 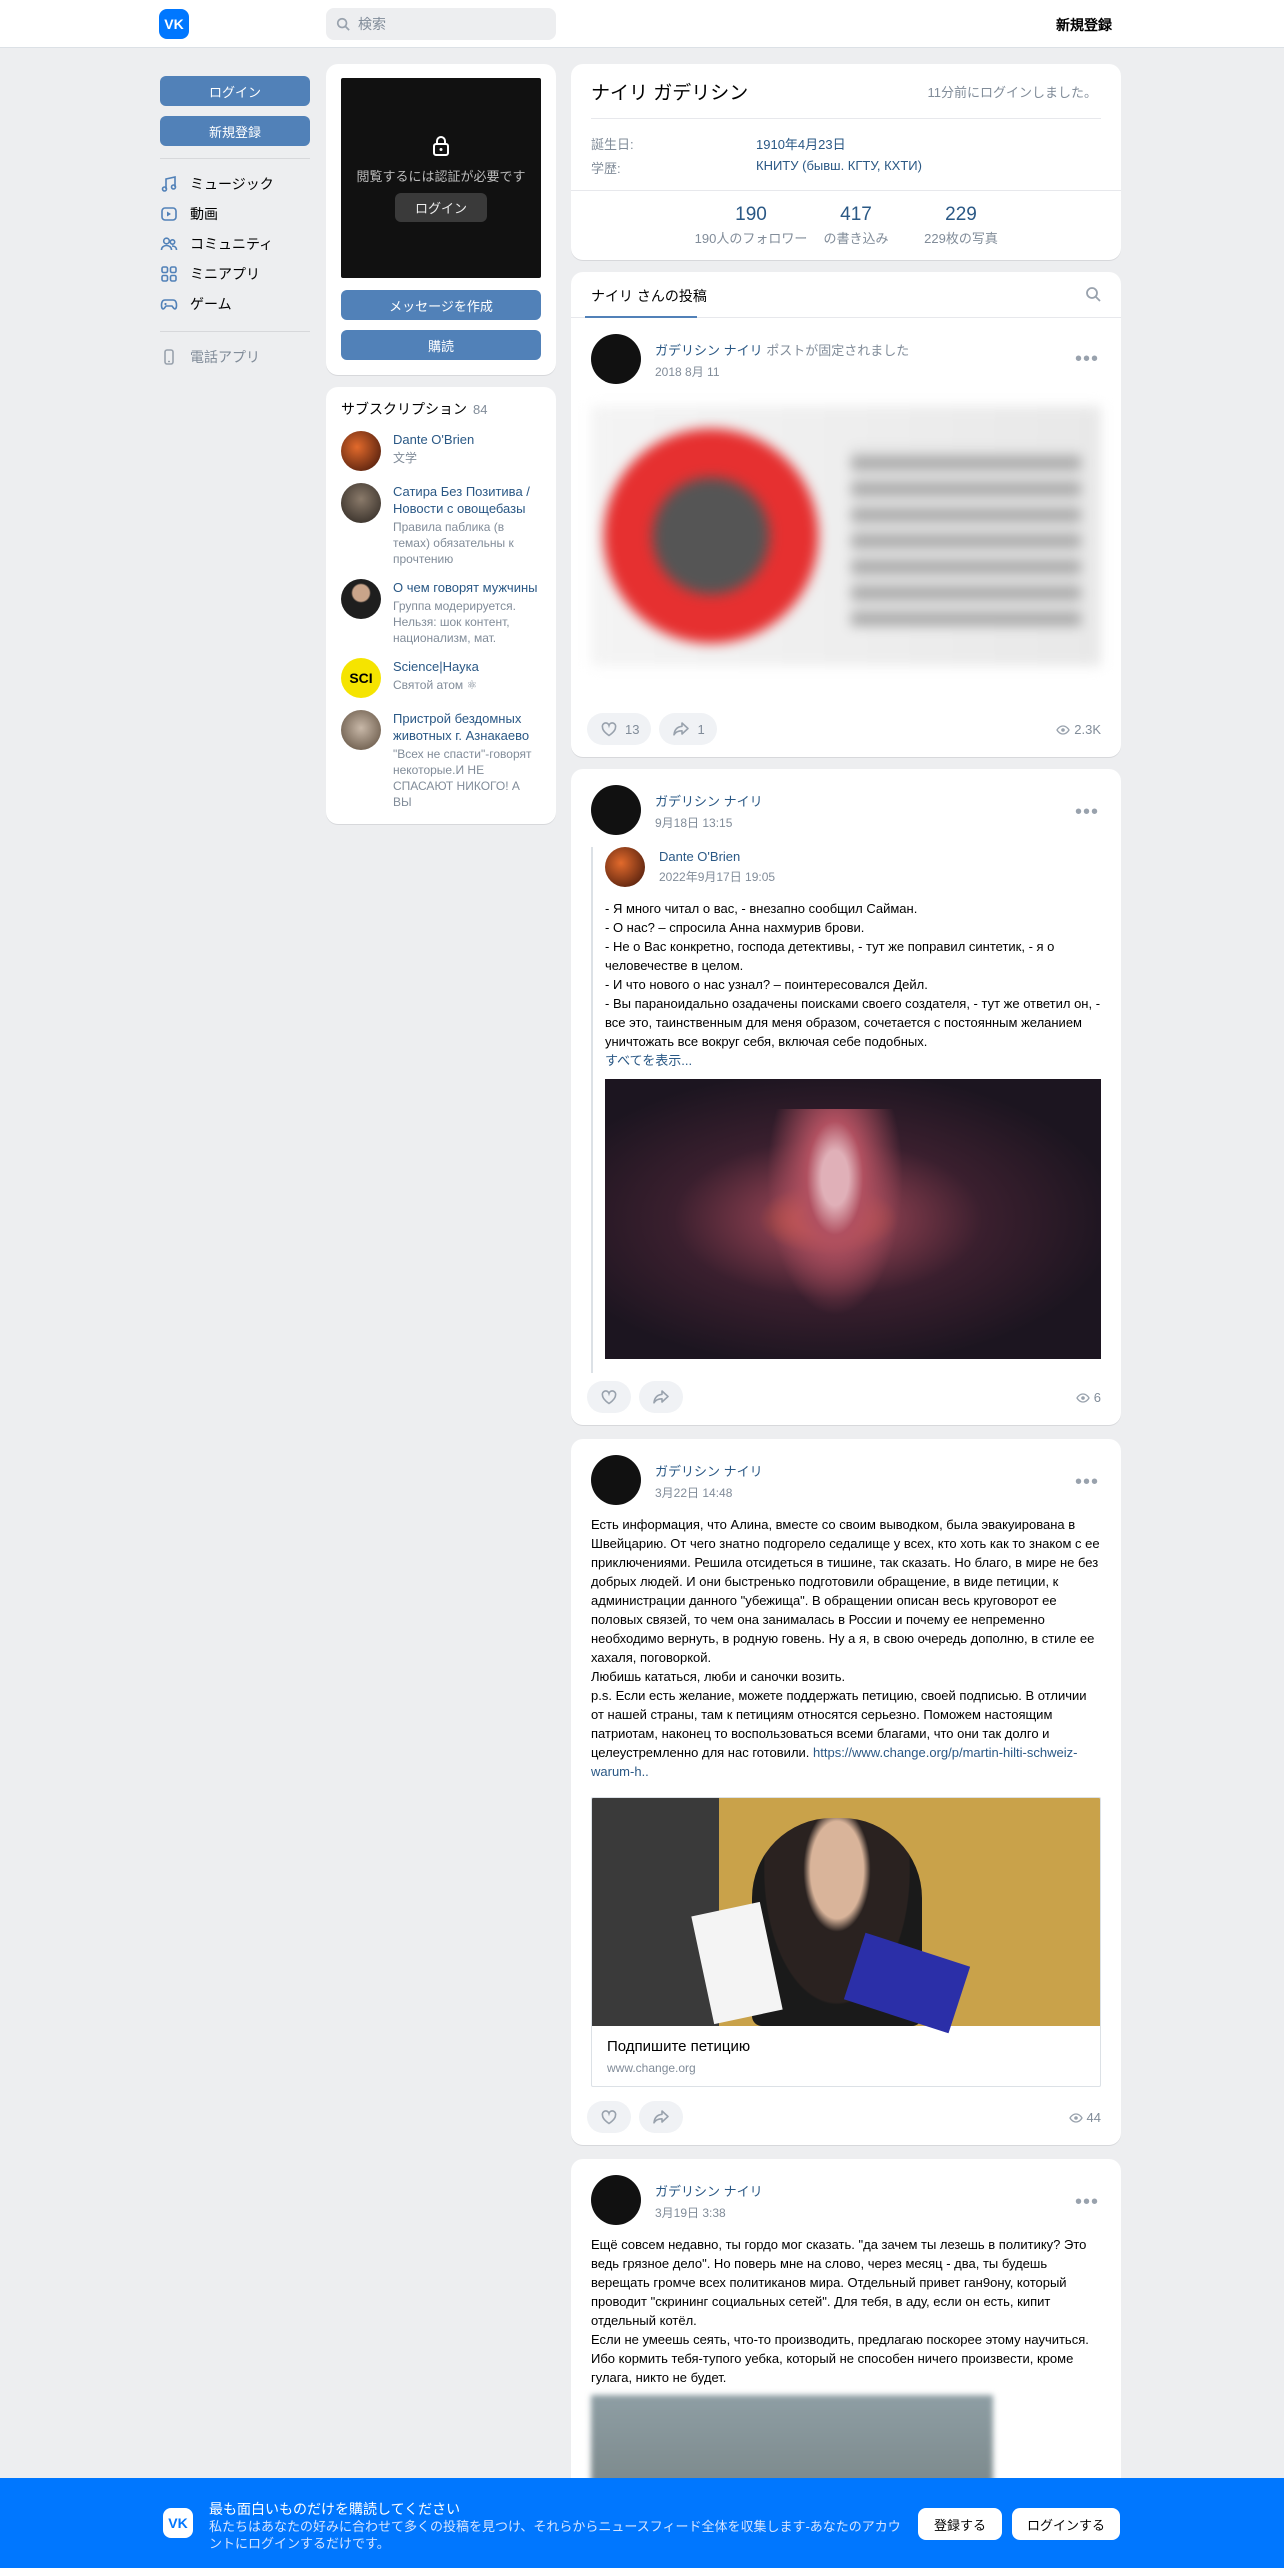 I want to click on subscription-item: Dante O'Brien 文学, so click(x=441, y=451).